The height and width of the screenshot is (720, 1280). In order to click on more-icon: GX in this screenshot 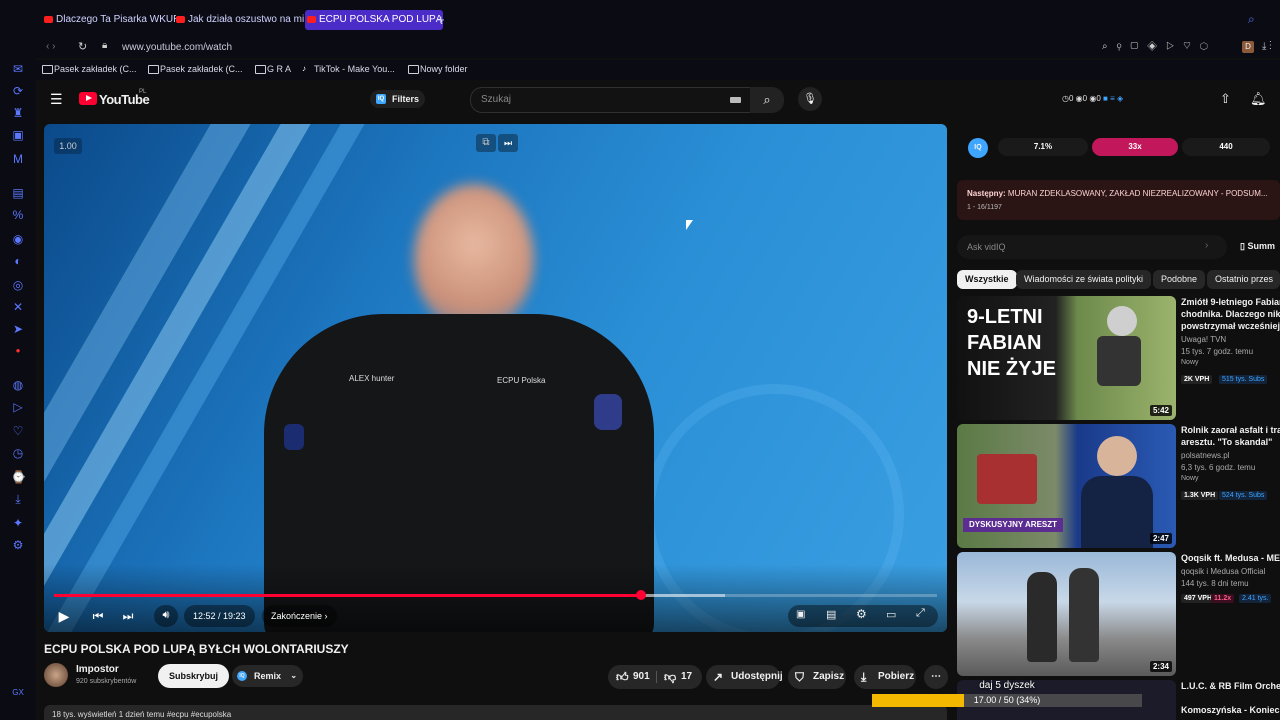, I will do `click(18, 693)`.